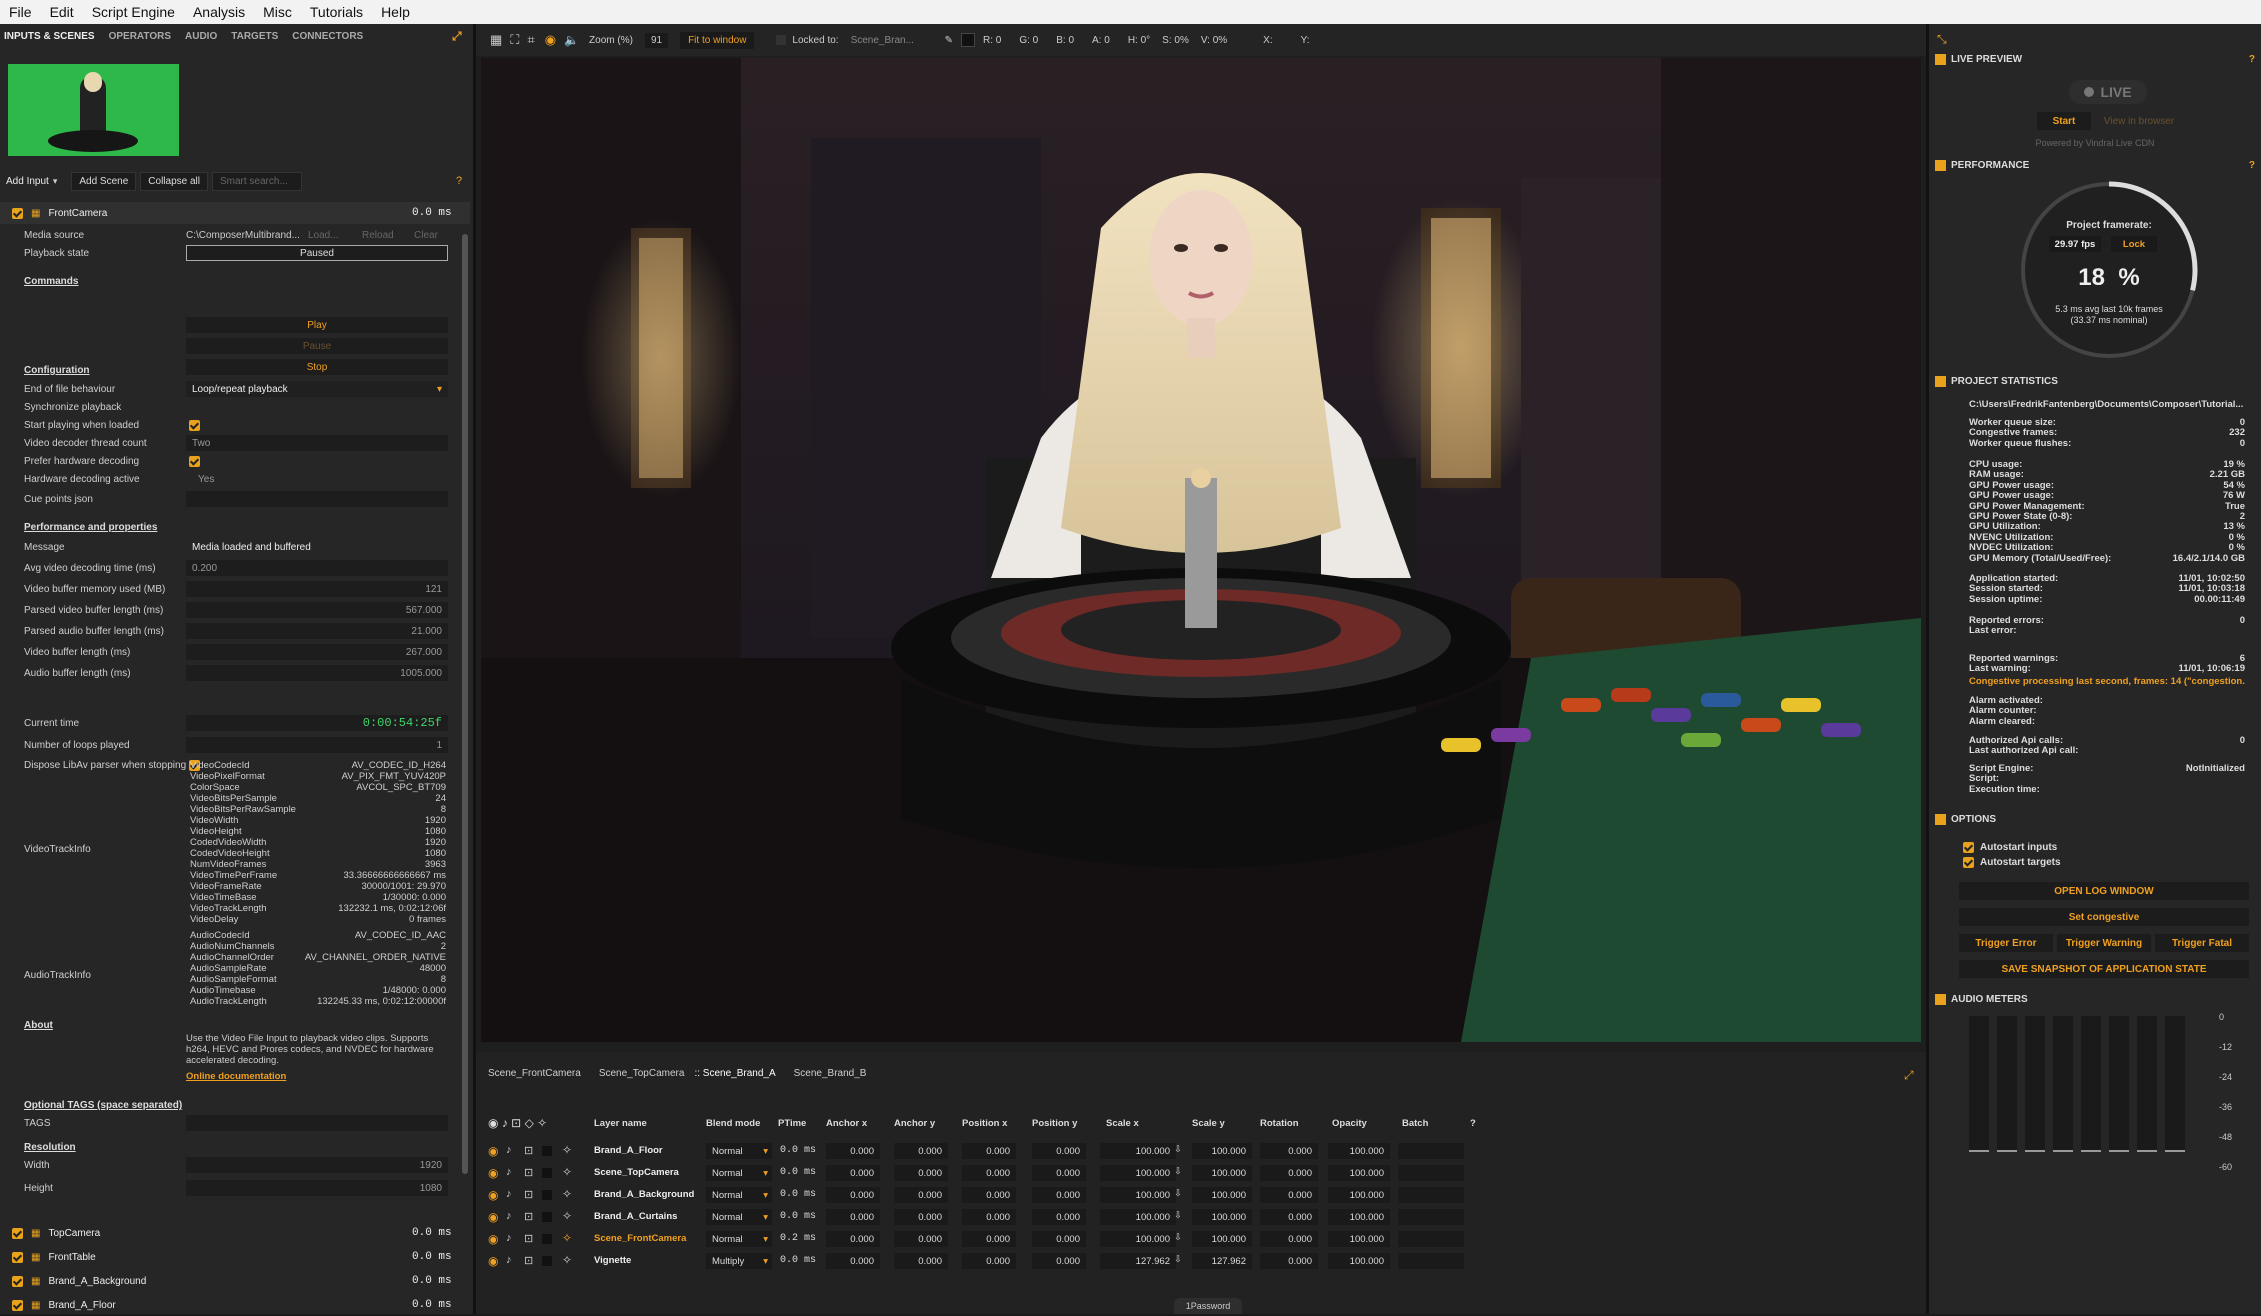  What do you see at coordinates (529, 1123) in the screenshot?
I see `layers-icon: ◇` at bounding box center [529, 1123].